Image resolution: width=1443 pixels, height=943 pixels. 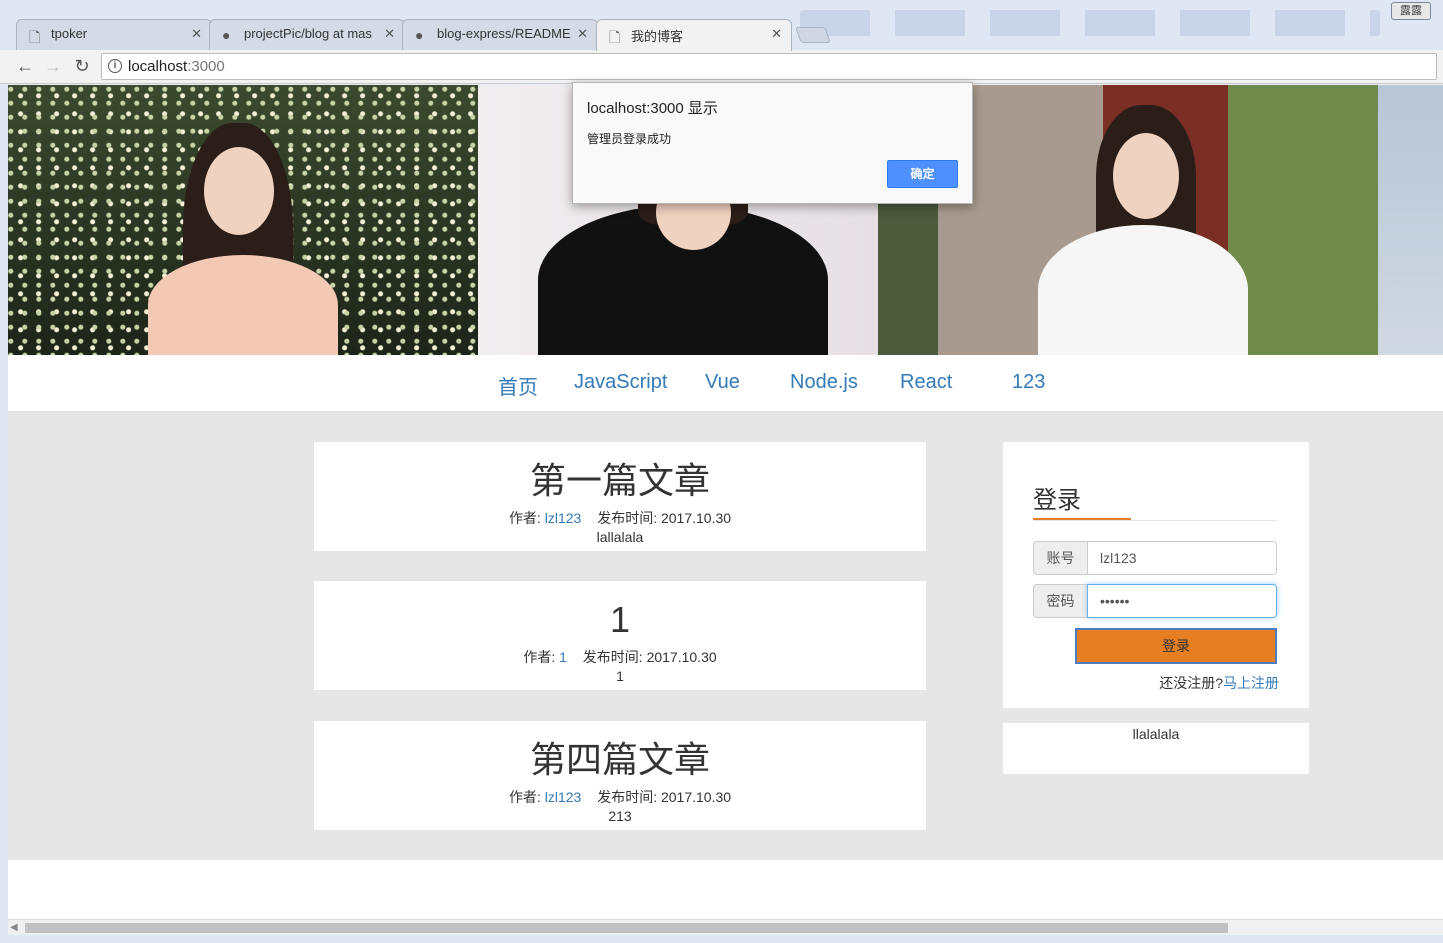 I want to click on sidebar-widget-text: llalalala, so click(x=1156, y=734).